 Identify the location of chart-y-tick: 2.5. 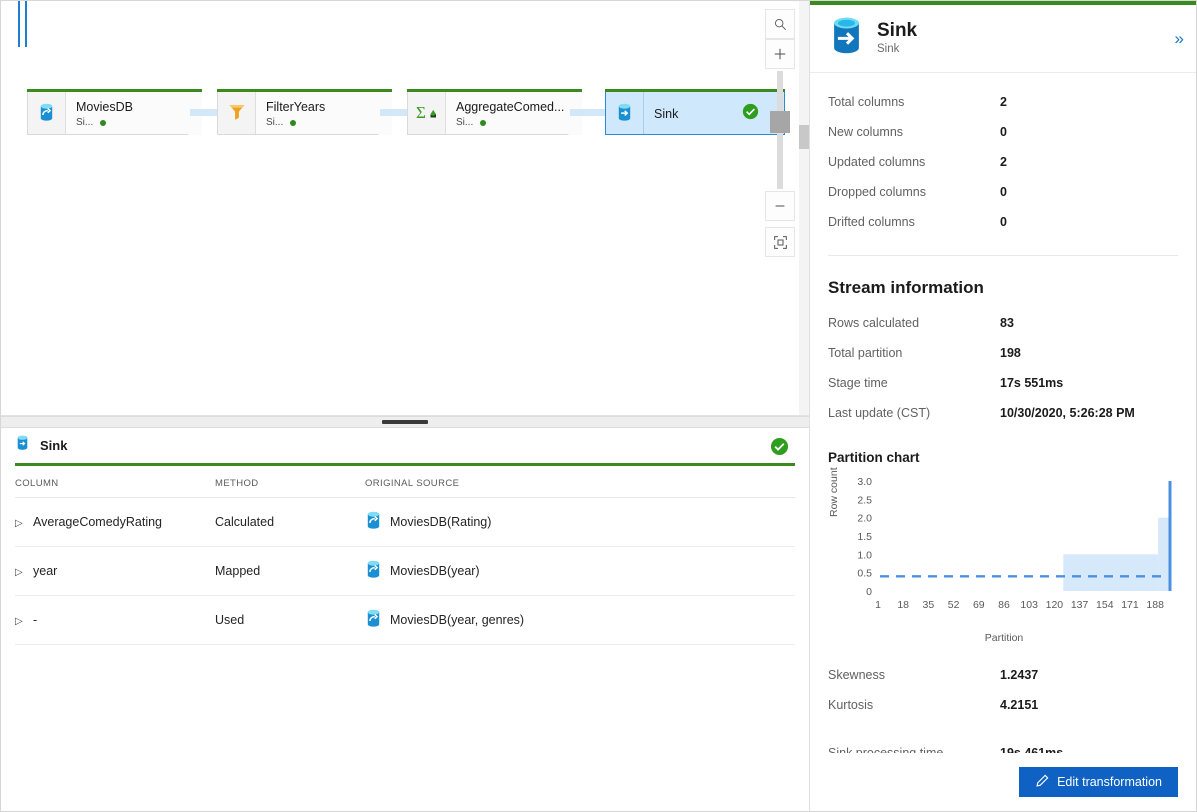
(864, 500).